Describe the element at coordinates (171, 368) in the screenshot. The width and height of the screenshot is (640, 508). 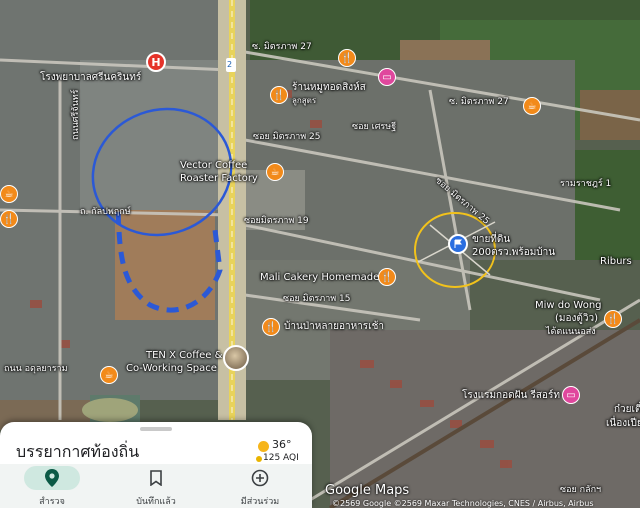
I see `poi-label-tenx-line2: Co-Working Space` at that location.